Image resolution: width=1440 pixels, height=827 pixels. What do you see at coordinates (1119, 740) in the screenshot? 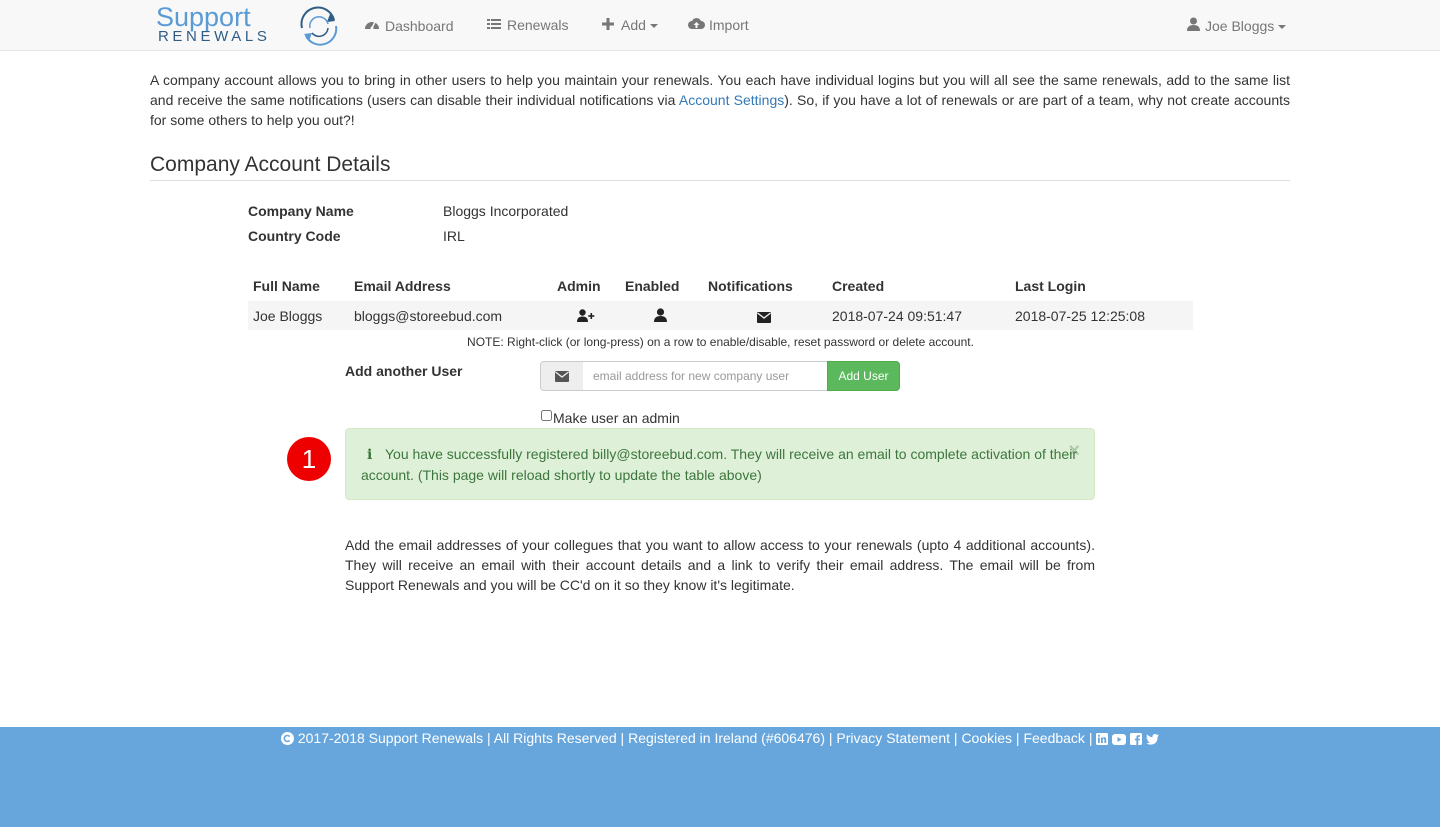
I see `youtube-icon` at bounding box center [1119, 740].